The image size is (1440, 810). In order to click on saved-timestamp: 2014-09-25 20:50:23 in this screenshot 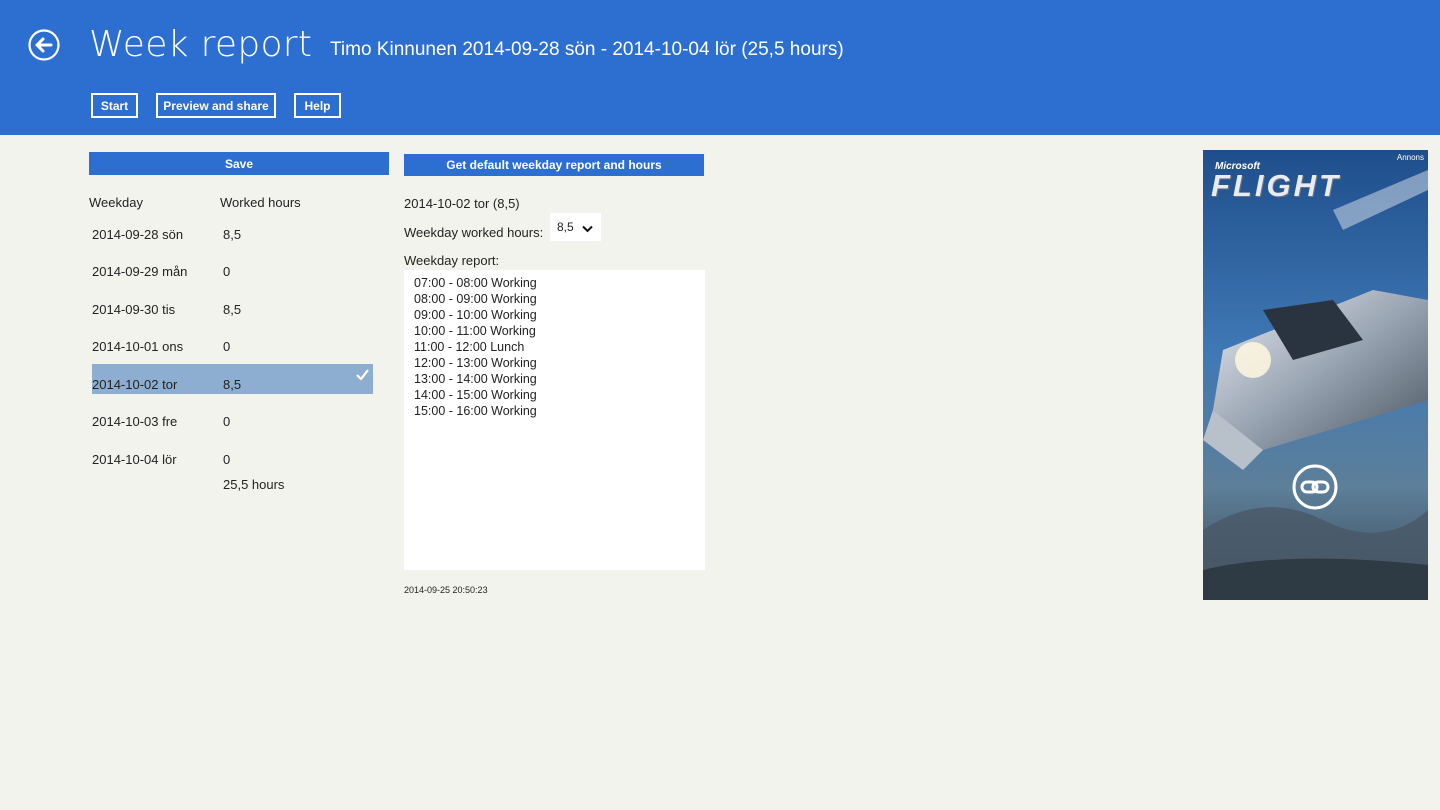, I will do `click(446, 590)`.